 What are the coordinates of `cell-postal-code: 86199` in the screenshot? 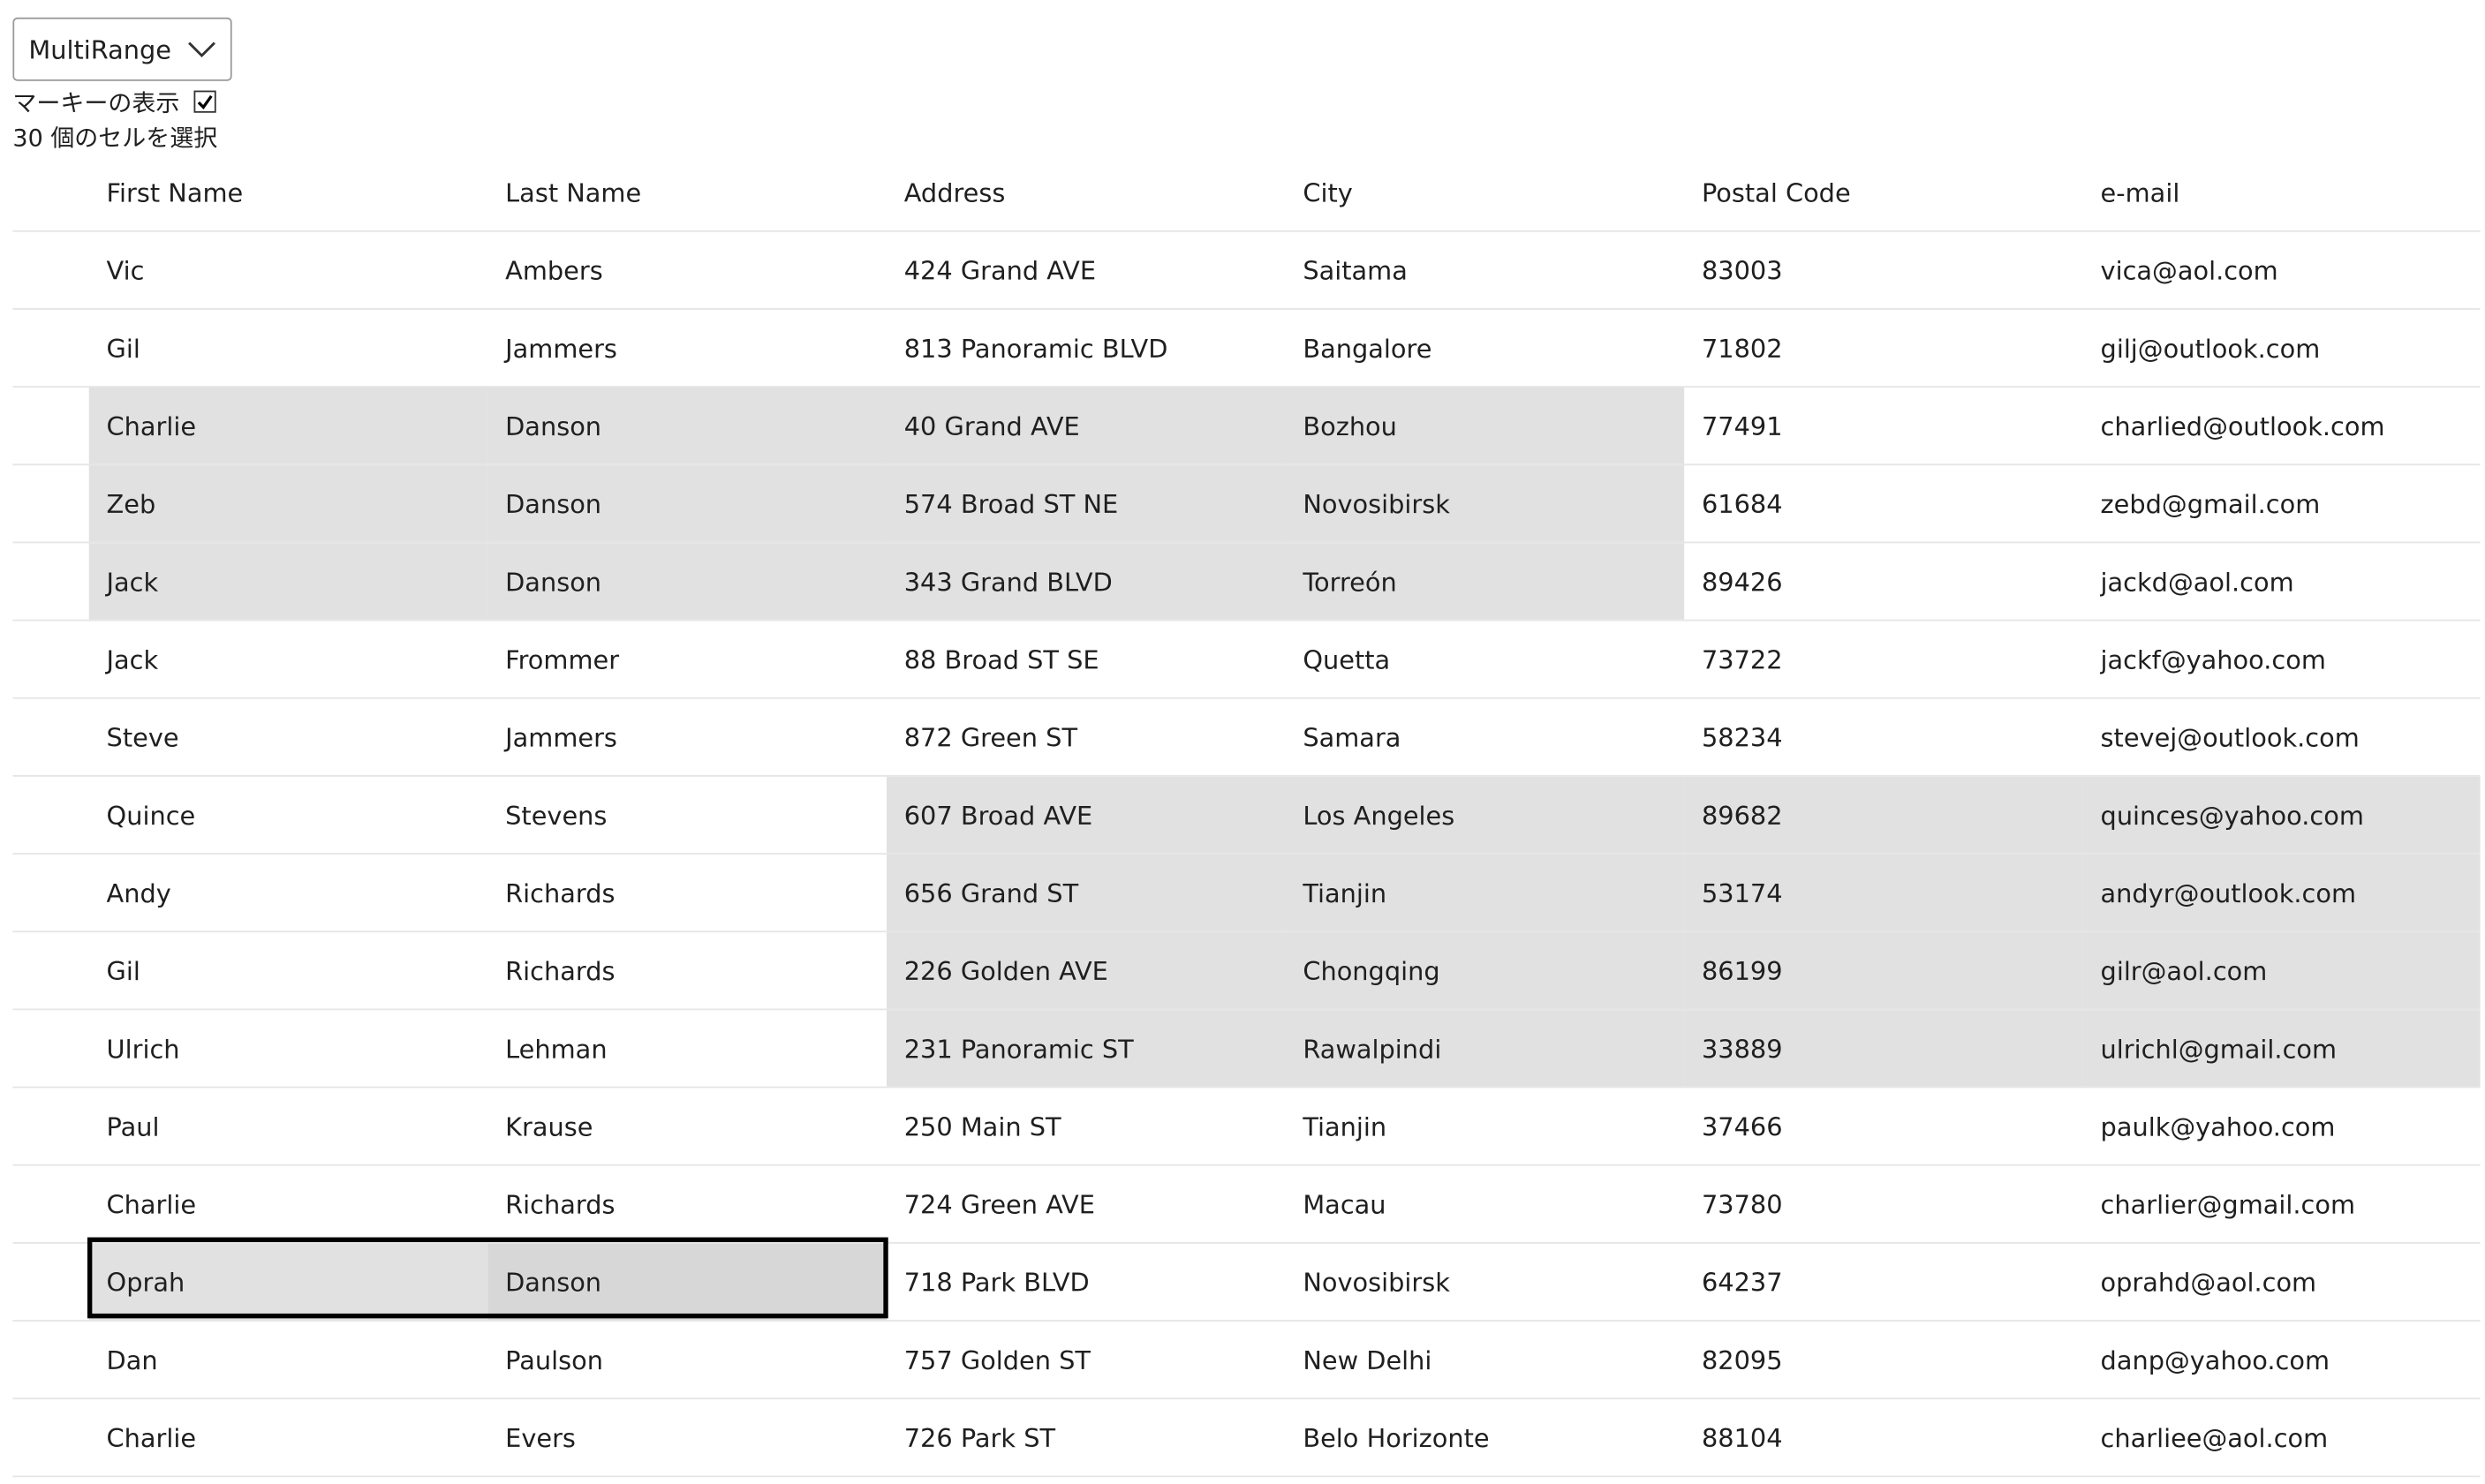 It's located at (1884, 970).